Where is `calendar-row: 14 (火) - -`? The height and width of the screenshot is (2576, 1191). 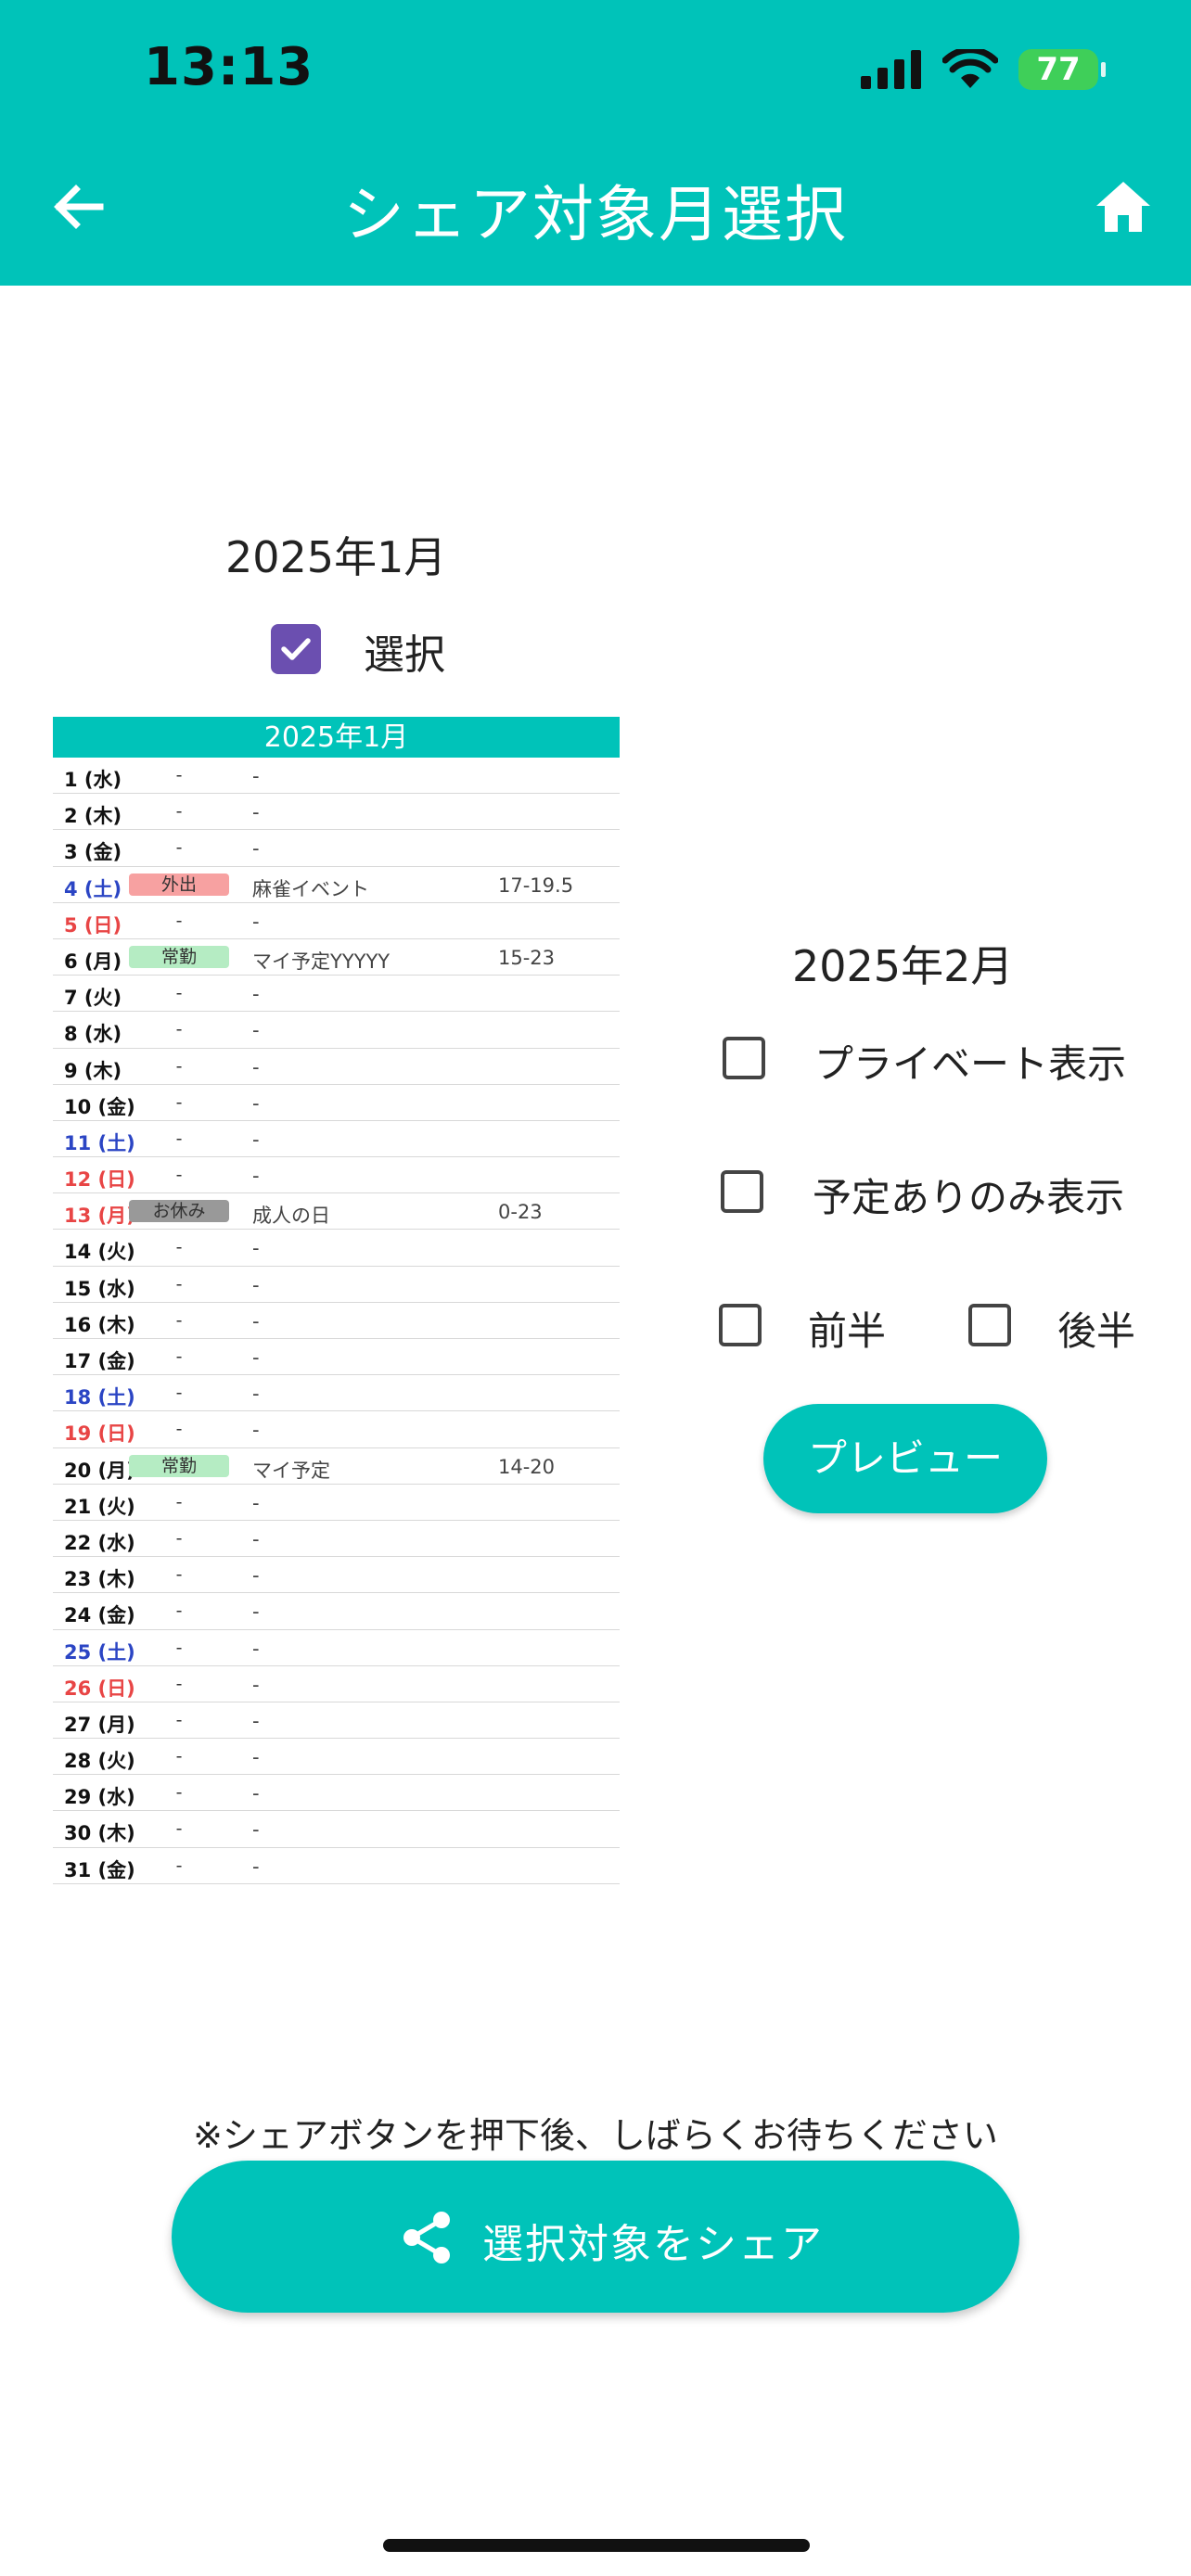
calendar-row: 14 (火) - - is located at coordinates (336, 1249).